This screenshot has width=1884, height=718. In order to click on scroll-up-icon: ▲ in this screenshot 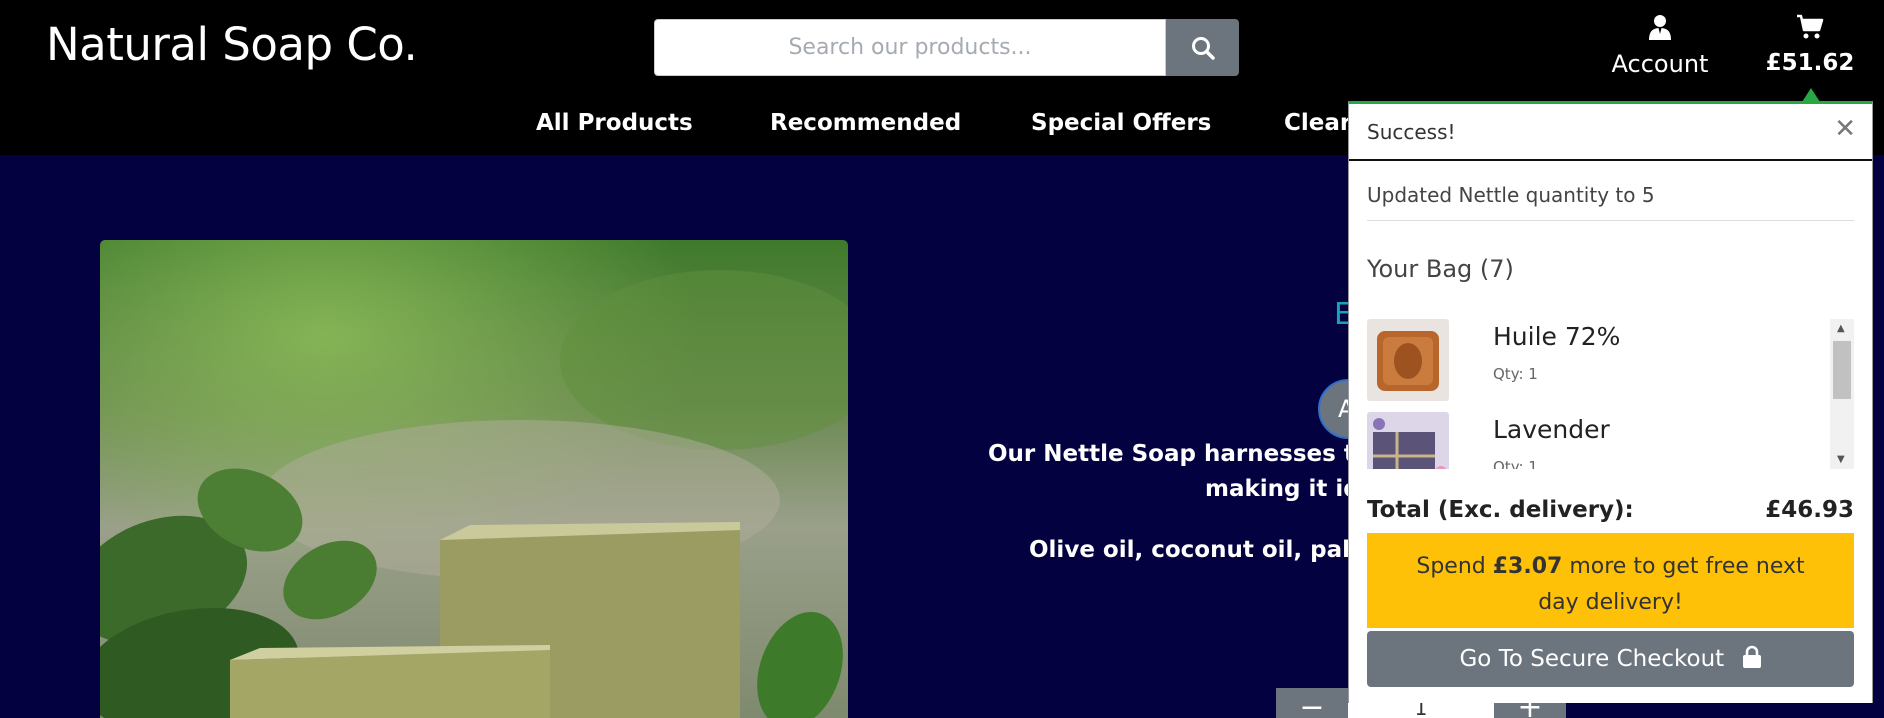, I will do `click(1841, 328)`.